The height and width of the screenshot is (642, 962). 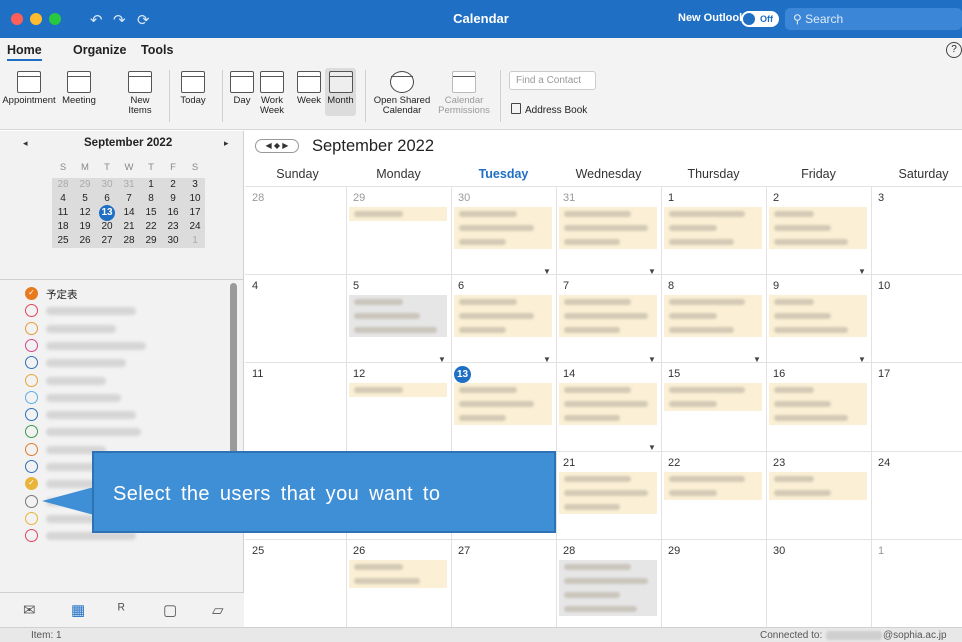 I want to click on today-button: Today, so click(x=193, y=88).